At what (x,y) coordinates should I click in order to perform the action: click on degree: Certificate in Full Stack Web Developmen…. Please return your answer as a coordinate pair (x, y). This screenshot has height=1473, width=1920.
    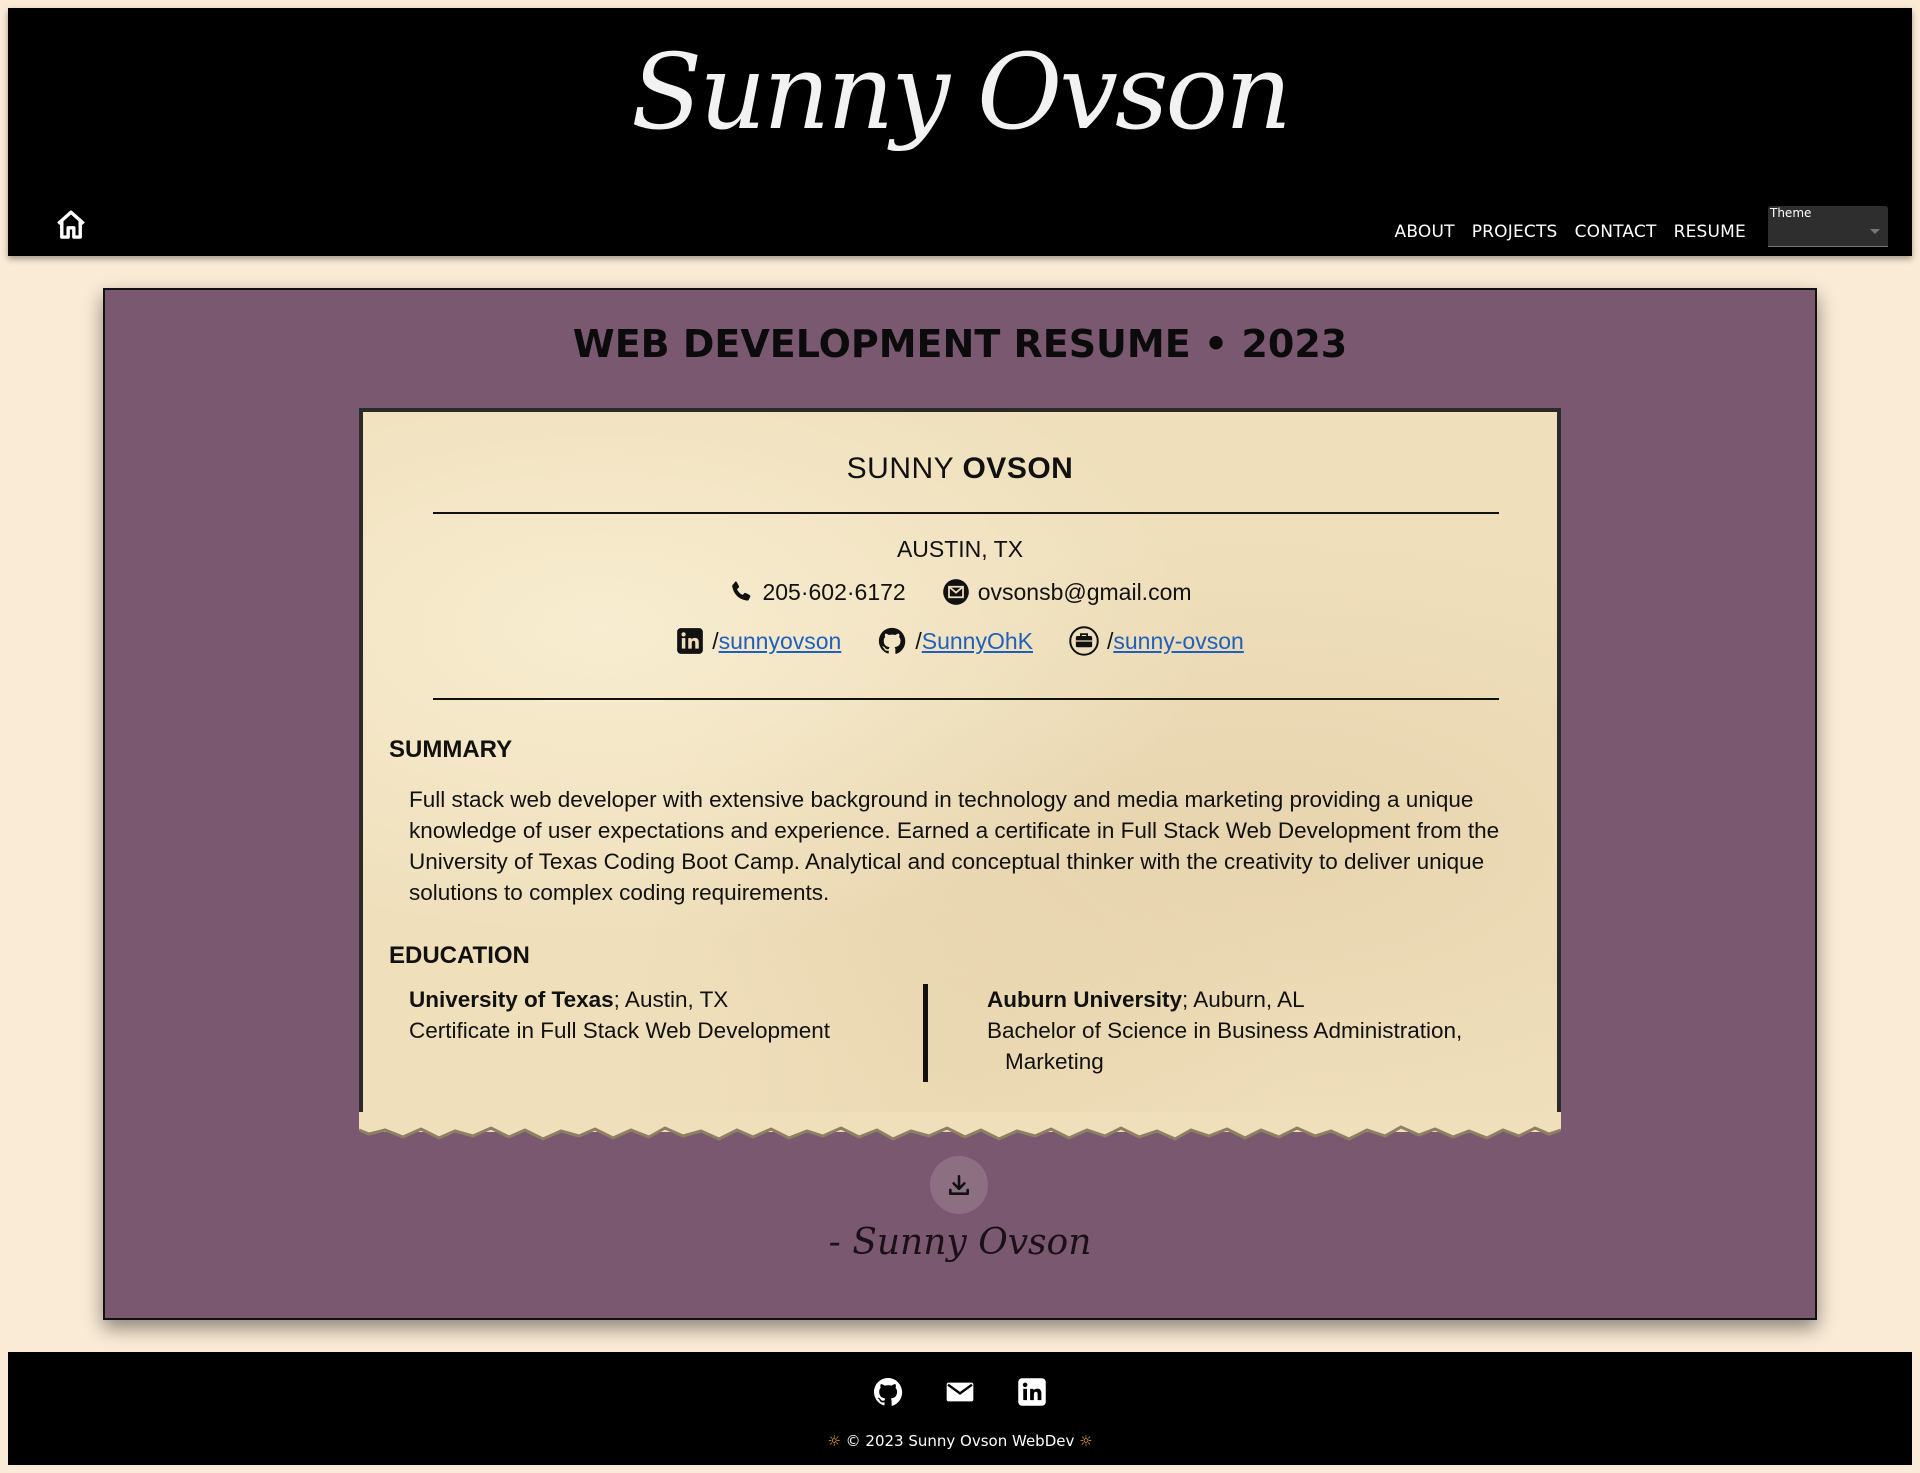
    Looking at the image, I should click on (620, 1030).